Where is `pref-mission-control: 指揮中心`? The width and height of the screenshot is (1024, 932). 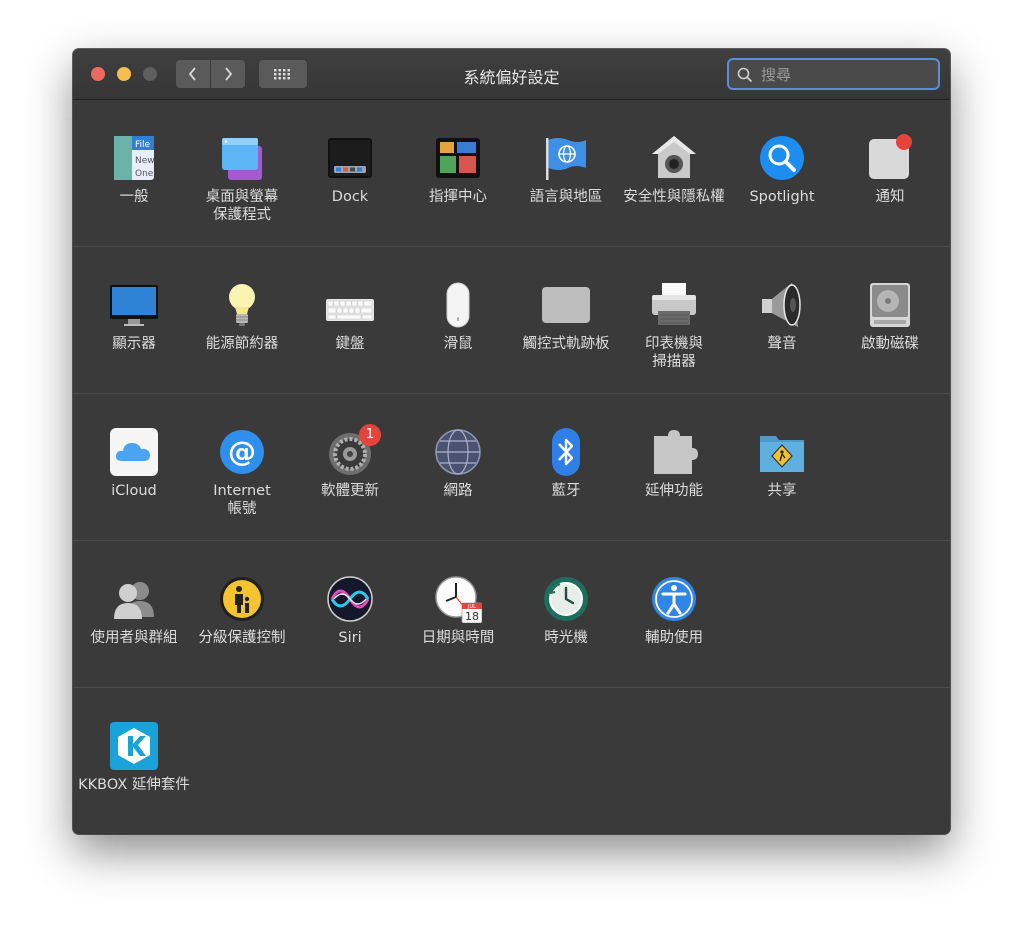 pref-mission-control: 指揮中心 is located at coordinates (458, 173).